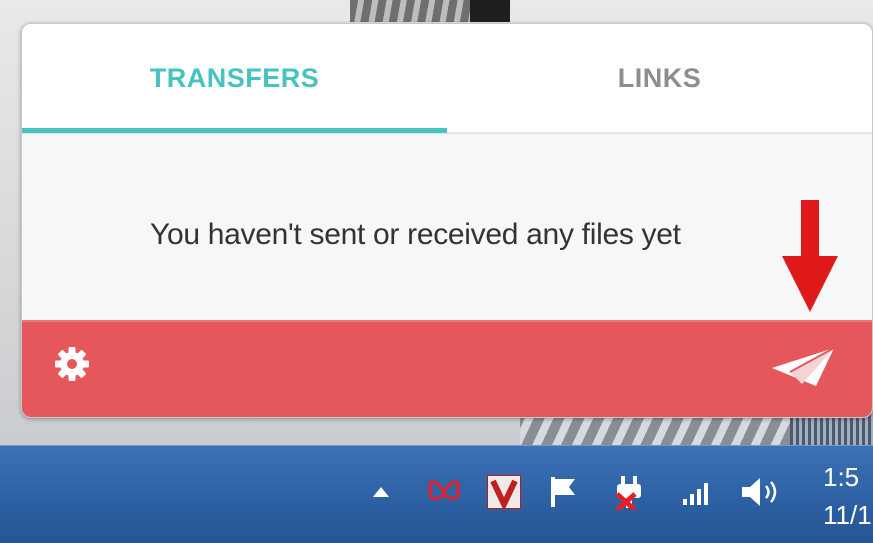 The image size is (873, 543). What do you see at coordinates (630, 492) in the screenshot?
I see `power-plug-icon` at bounding box center [630, 492].